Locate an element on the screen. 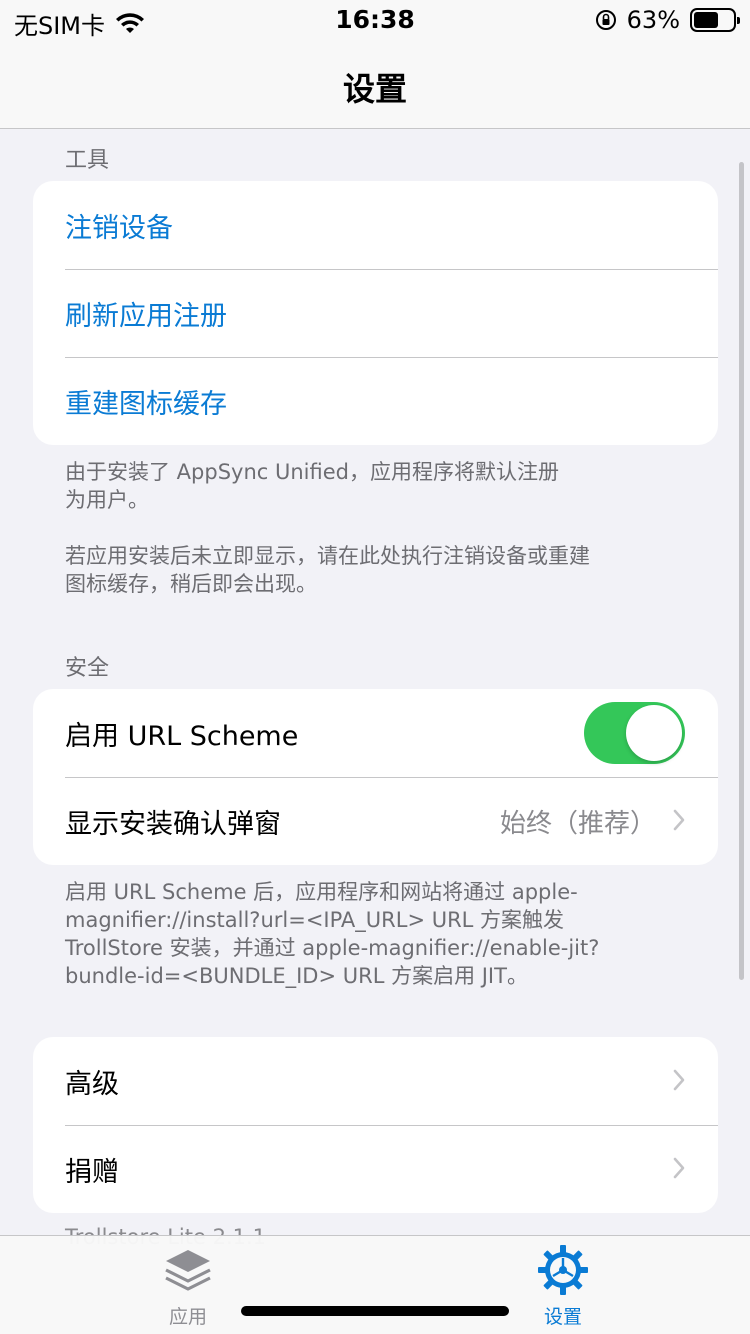 The image size is (750, 1334). donate-label: 捐赠 is located at coordinates (92, 1172).